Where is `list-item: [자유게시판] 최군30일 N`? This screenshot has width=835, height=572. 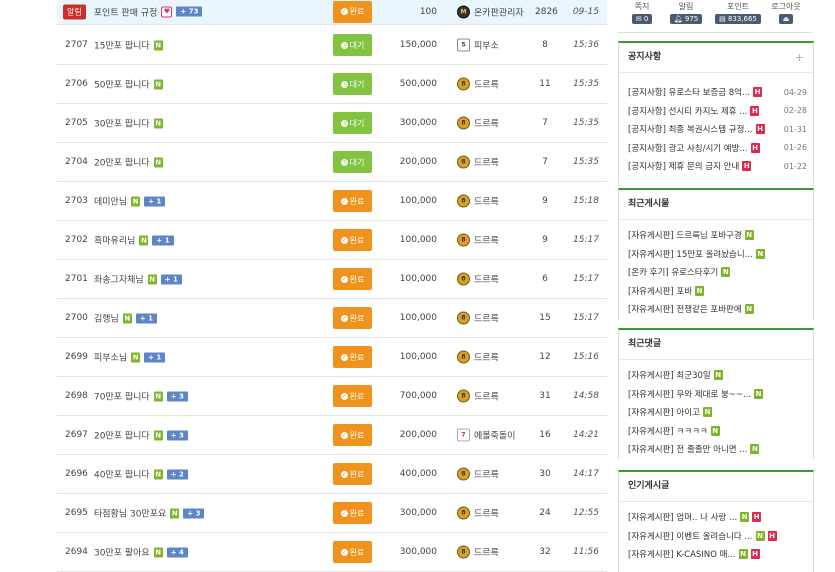 list-item: [자유게시판] 최군30일 N is located at coordinates (720, 375).